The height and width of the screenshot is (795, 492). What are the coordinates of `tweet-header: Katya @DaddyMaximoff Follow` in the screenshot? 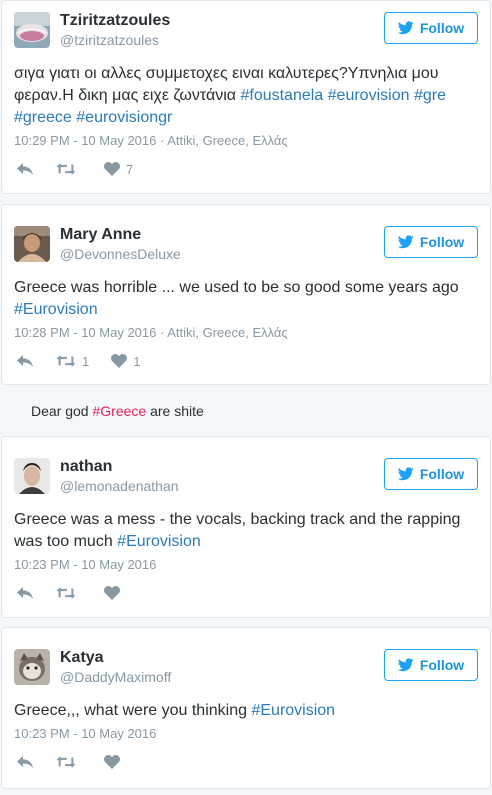 It's located at (246, 669).